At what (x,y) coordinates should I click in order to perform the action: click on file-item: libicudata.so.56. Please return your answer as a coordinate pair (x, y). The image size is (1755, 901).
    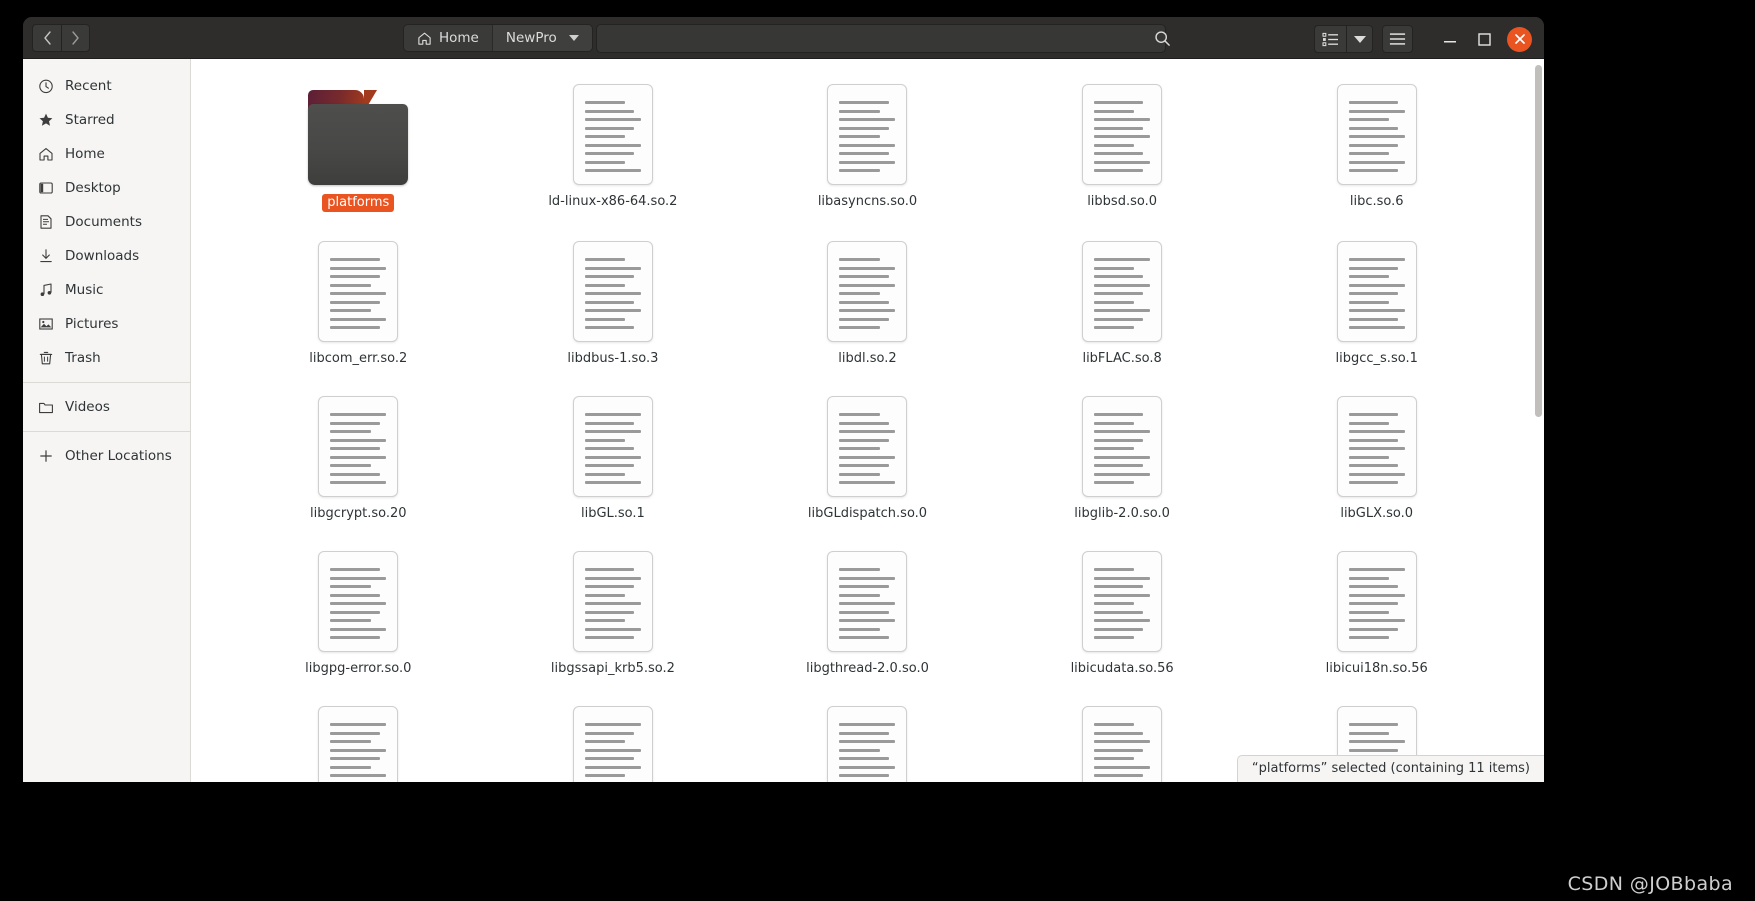
    Looking at the image, I should click on (1122, 610).